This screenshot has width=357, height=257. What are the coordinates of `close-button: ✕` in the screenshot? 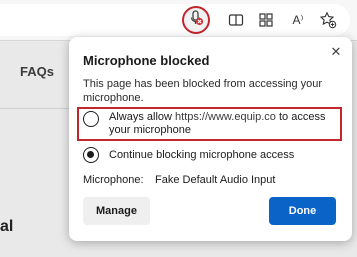 It's located at (336, 52).